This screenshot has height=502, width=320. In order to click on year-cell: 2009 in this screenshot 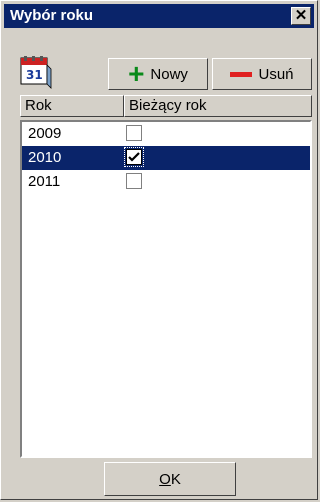, I will do `click(45, 133)`.